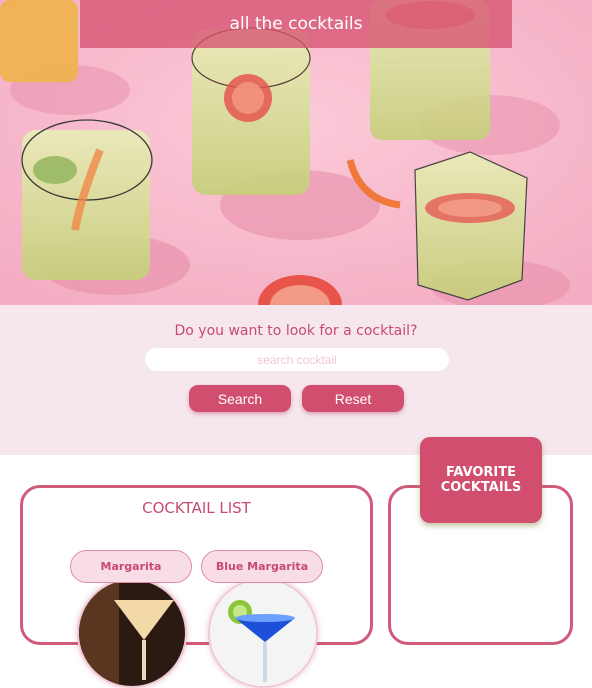 Image resolution: width=592 pixels, height=688 pixels. I want to click on cocktail-name: Blue Margarita, so click(262, 566).